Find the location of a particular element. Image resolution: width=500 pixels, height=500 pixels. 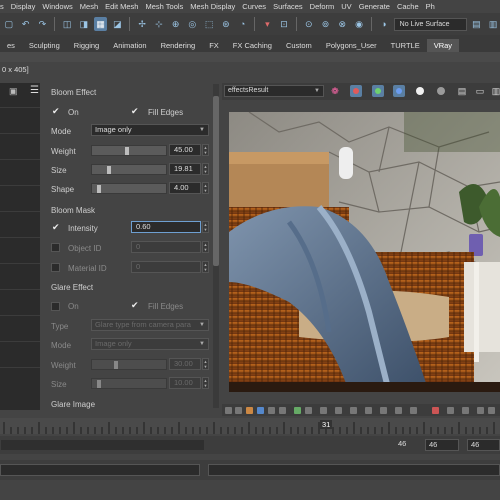

current-frame-marker: 31 is located at coordinates (326, 424).